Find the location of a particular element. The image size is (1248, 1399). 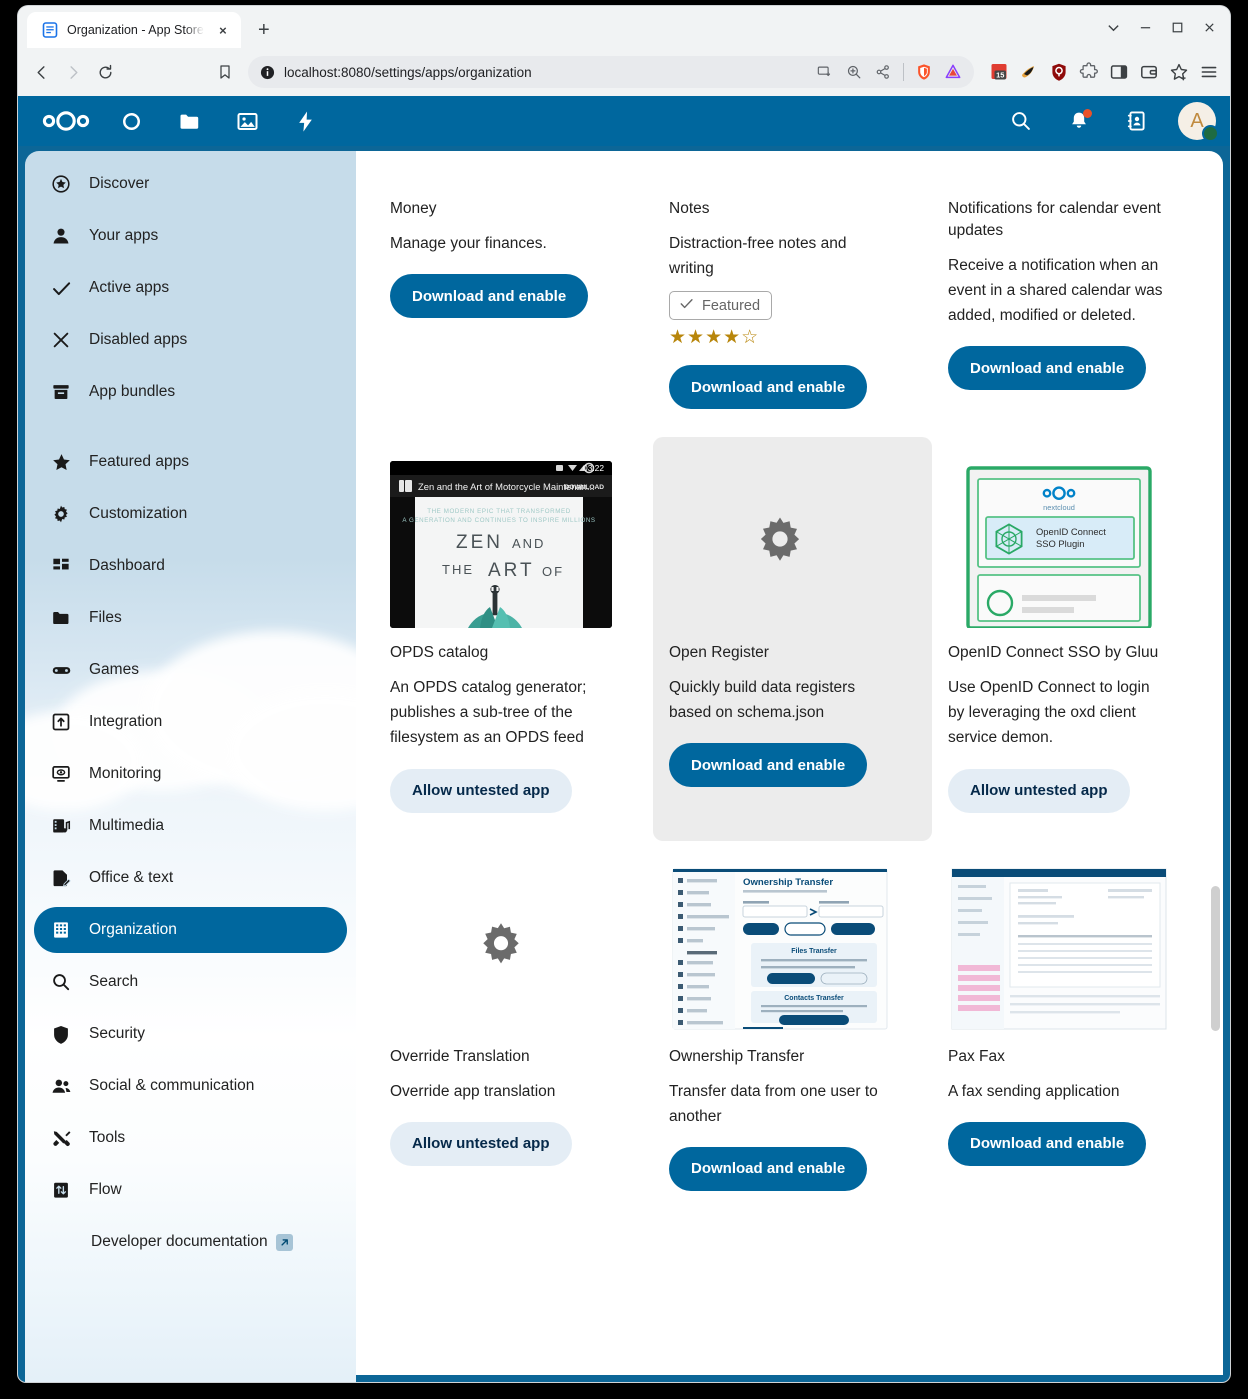

bookmark-star-icon is located at coordinates (1179, 72).